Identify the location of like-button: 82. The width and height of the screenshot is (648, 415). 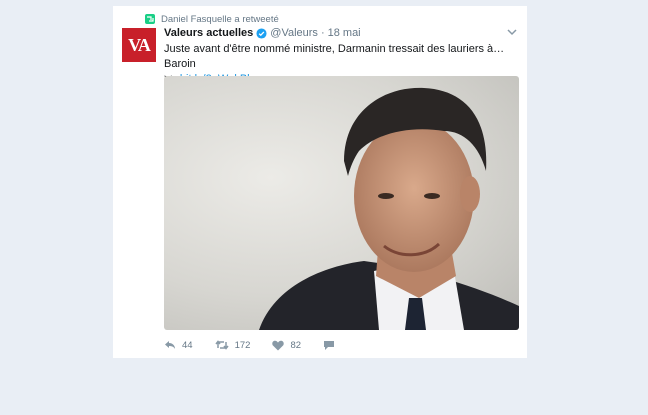
(286, 345).